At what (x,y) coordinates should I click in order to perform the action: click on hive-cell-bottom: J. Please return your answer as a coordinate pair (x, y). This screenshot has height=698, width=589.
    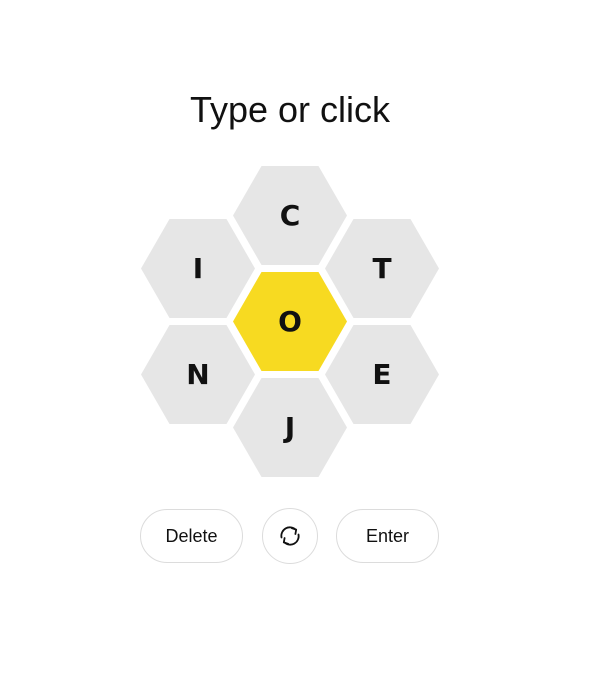
    Looking at the image, I should click on (290, 427).